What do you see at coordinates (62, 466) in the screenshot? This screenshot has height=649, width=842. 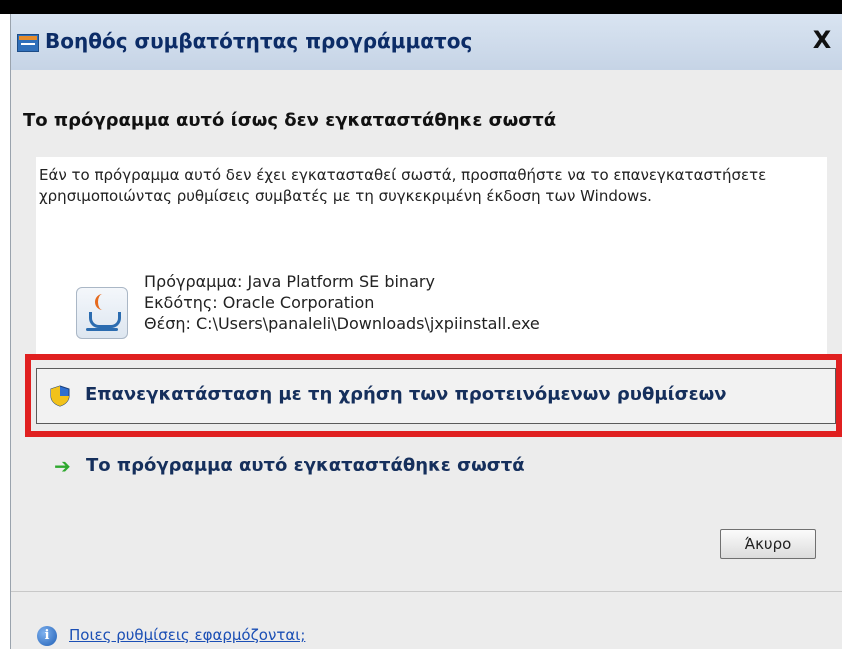 I see `green-arrow-icon: ➔` at bounding box center [62, 466].